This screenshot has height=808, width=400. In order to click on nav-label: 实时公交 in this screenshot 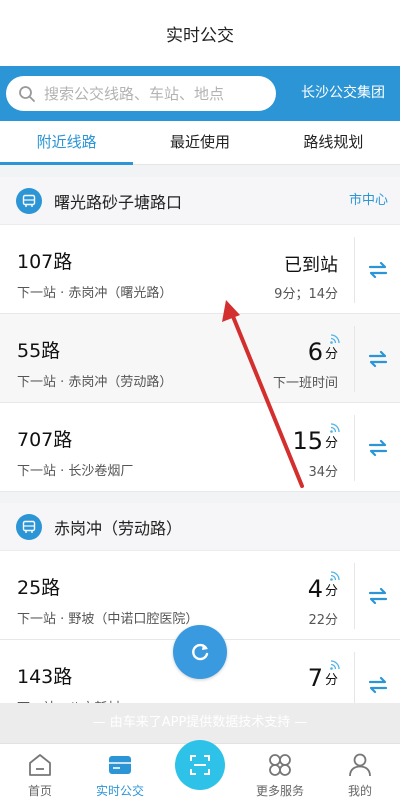, I will do `click(119, 791)`.